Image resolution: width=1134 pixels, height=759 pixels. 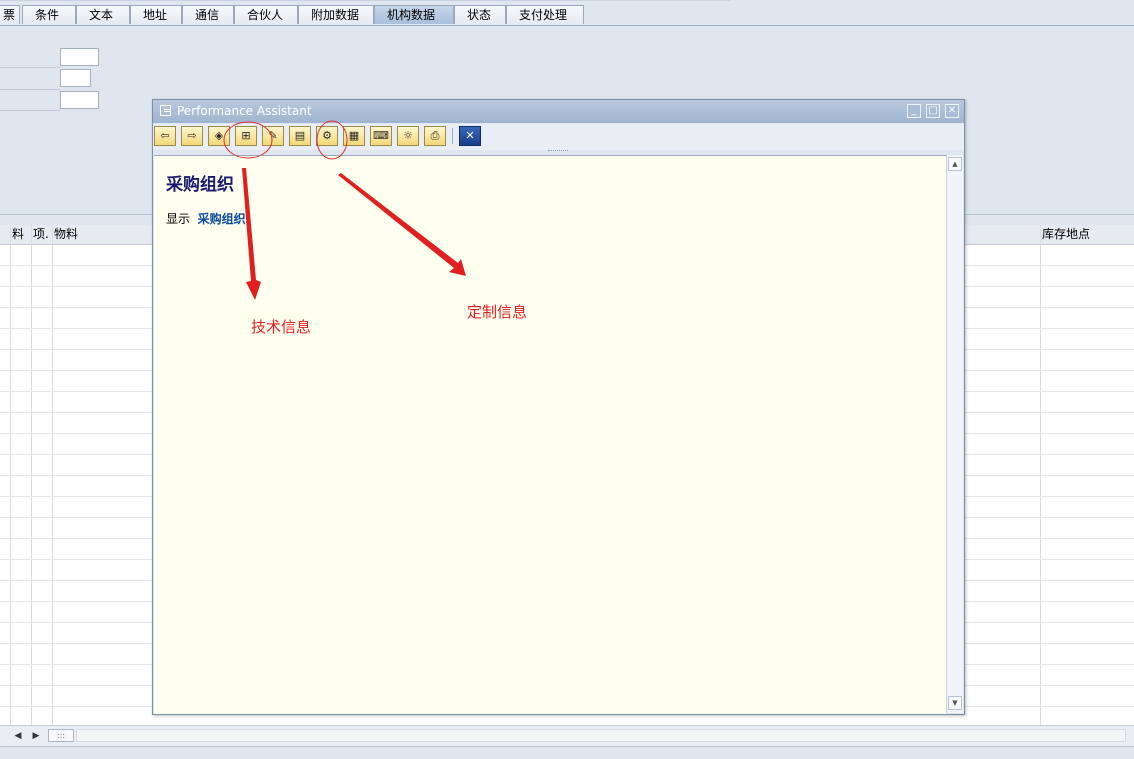 I want to click on tab-conditions: 条件, so click(x=49, y=14).